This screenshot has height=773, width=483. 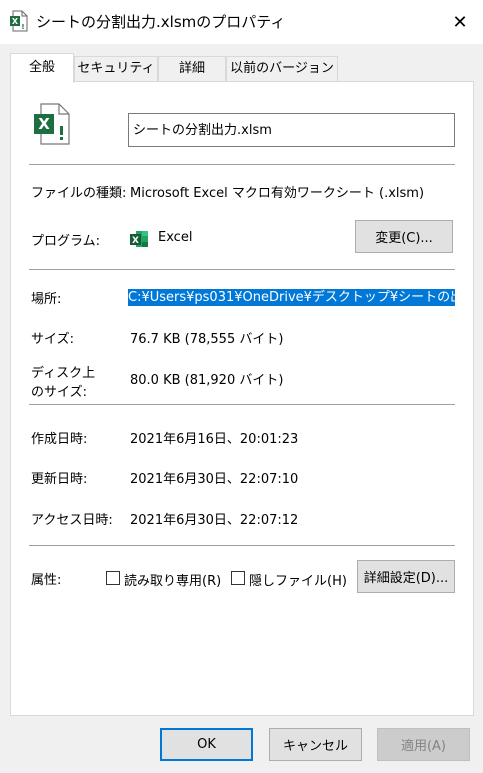 What do you see at coordinates (42, 68) in the screenshot?
I see `tab-general: 全般` at bounding box center [42, 68].